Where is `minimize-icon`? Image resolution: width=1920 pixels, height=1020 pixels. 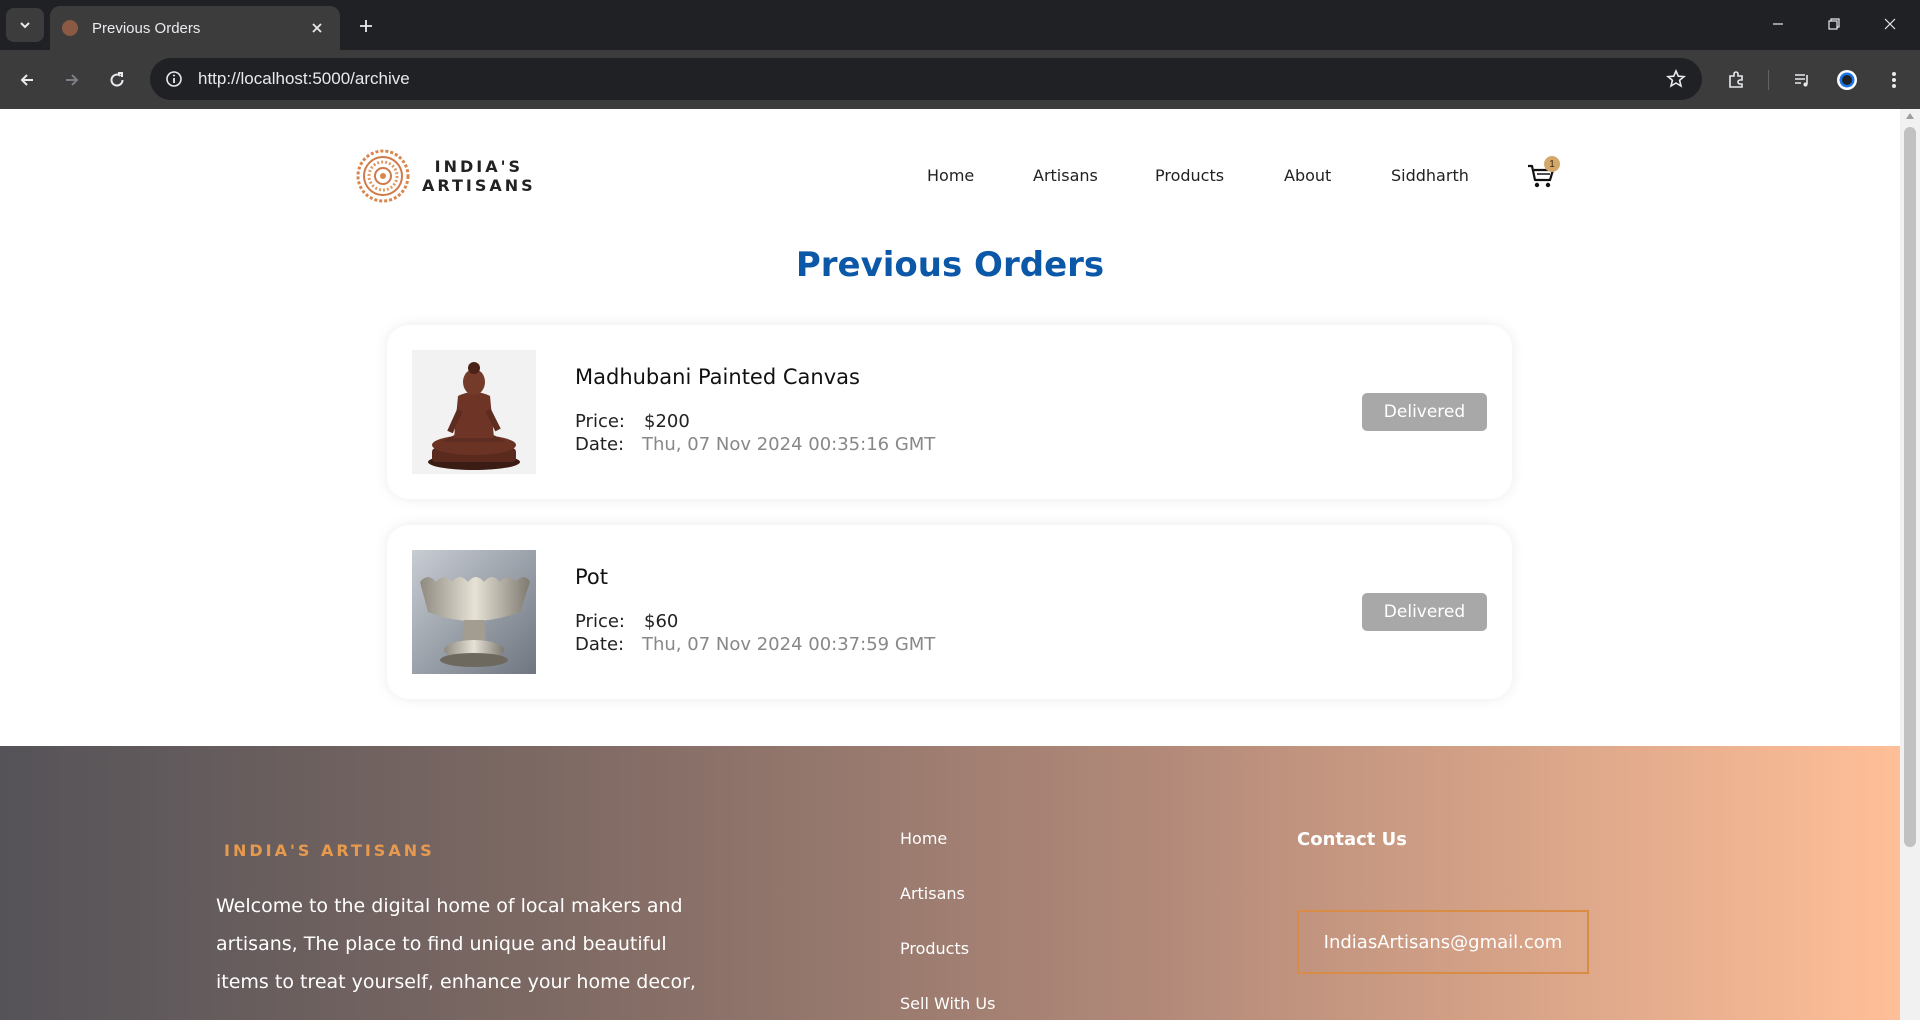 minimize-icon is located at coordinates (1778, 24).